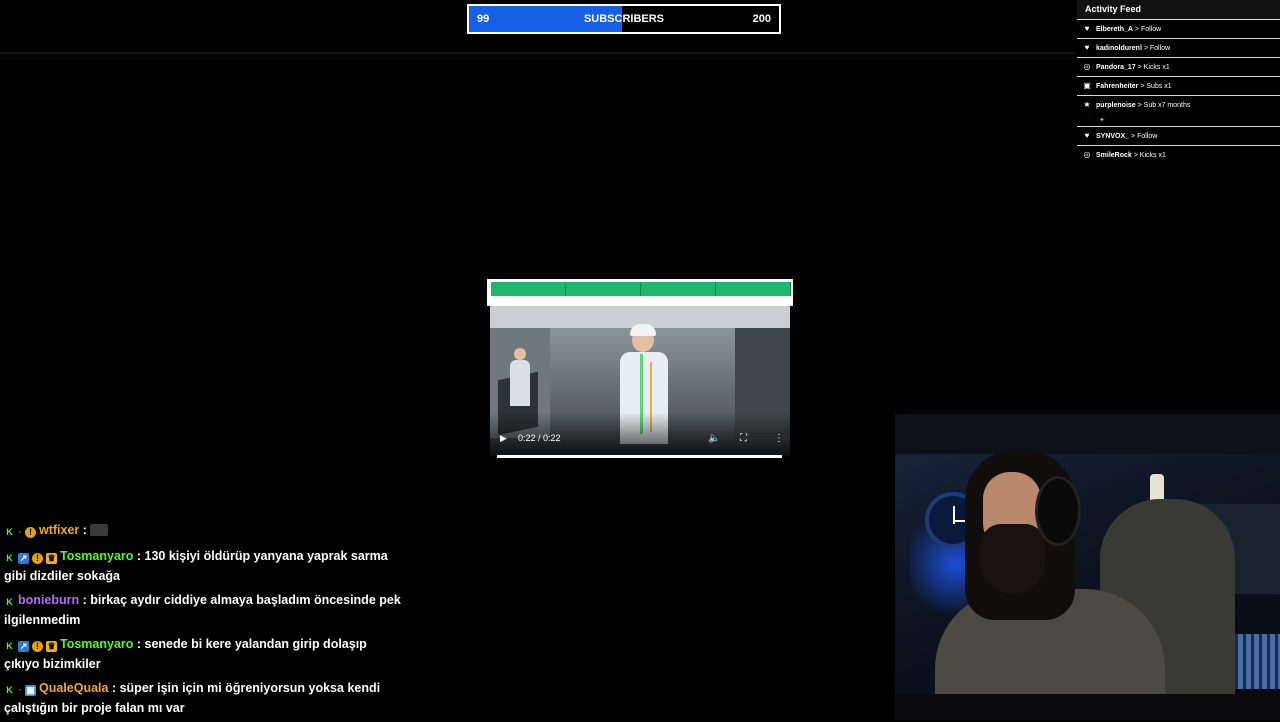 This screenshot has height=722, width=1280. I want to click on video-progress-bar, so click(639, 456).